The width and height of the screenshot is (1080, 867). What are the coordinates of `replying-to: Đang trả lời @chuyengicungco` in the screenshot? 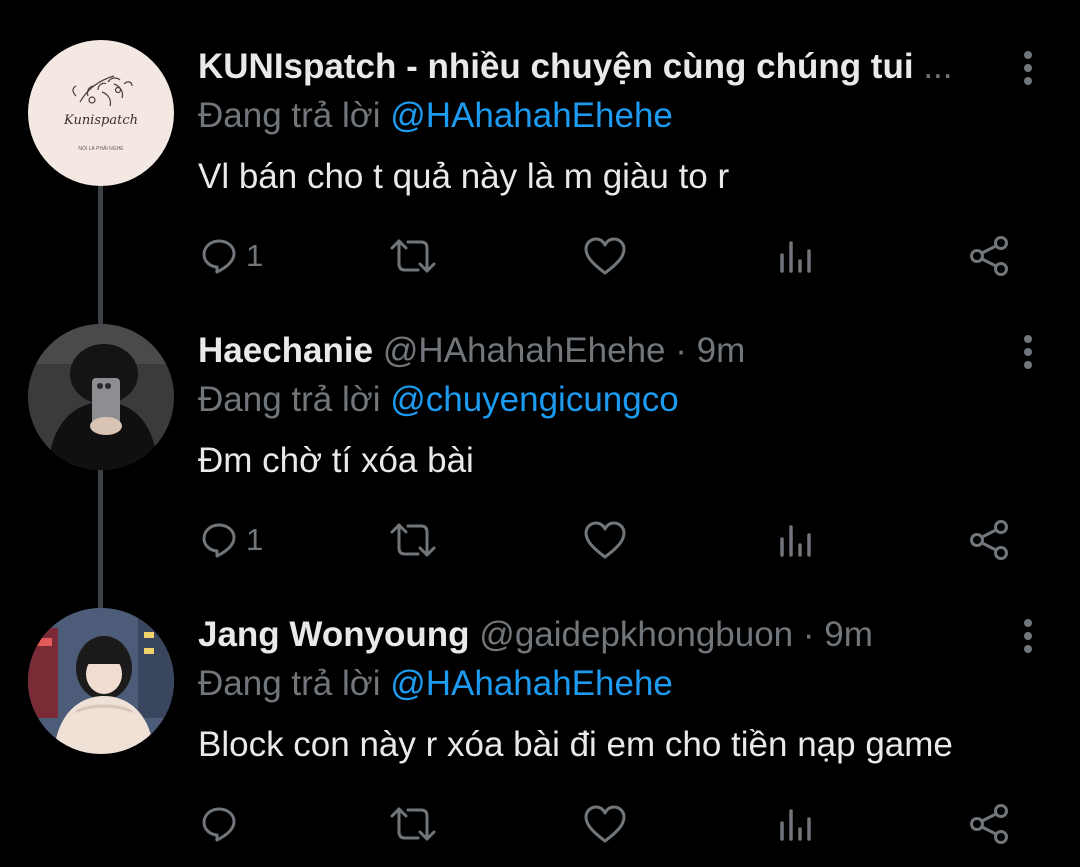 It's located at (438, 400).